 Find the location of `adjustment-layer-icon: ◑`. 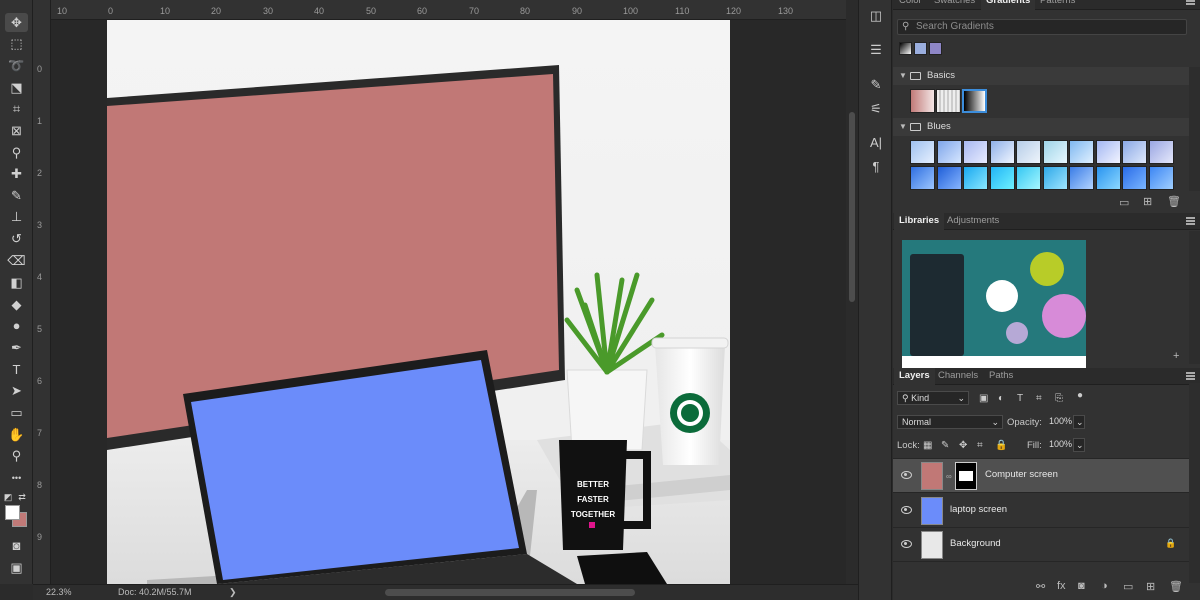

adjustment-layer-icon: ◑ is located at coordinates (1104, 586).